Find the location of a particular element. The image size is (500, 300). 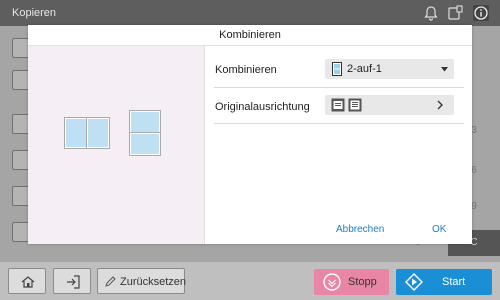

info-icon is located at coordinates (481, 13).